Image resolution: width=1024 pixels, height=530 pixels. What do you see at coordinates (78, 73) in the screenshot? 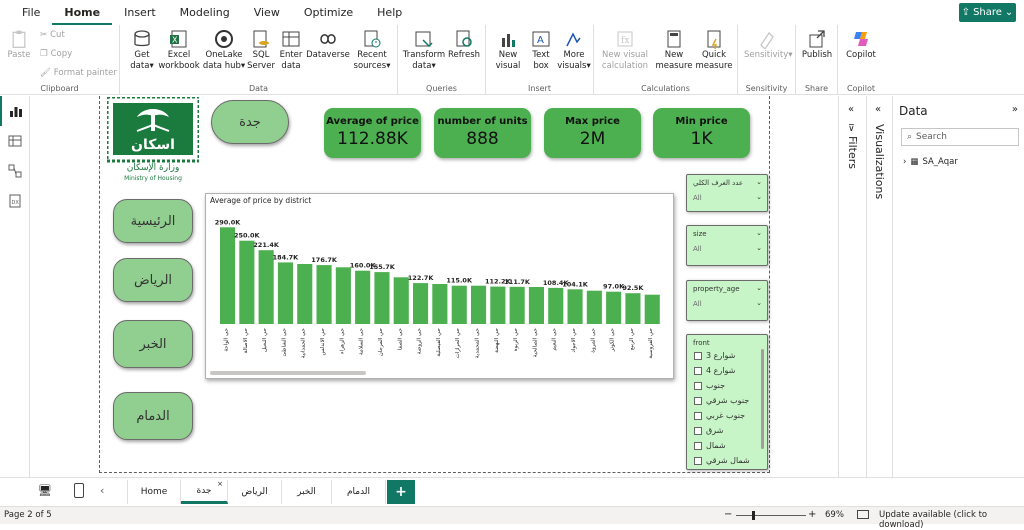
I see `format-painter-button: 🖌 Format painter` at bounding box center [78, 73].